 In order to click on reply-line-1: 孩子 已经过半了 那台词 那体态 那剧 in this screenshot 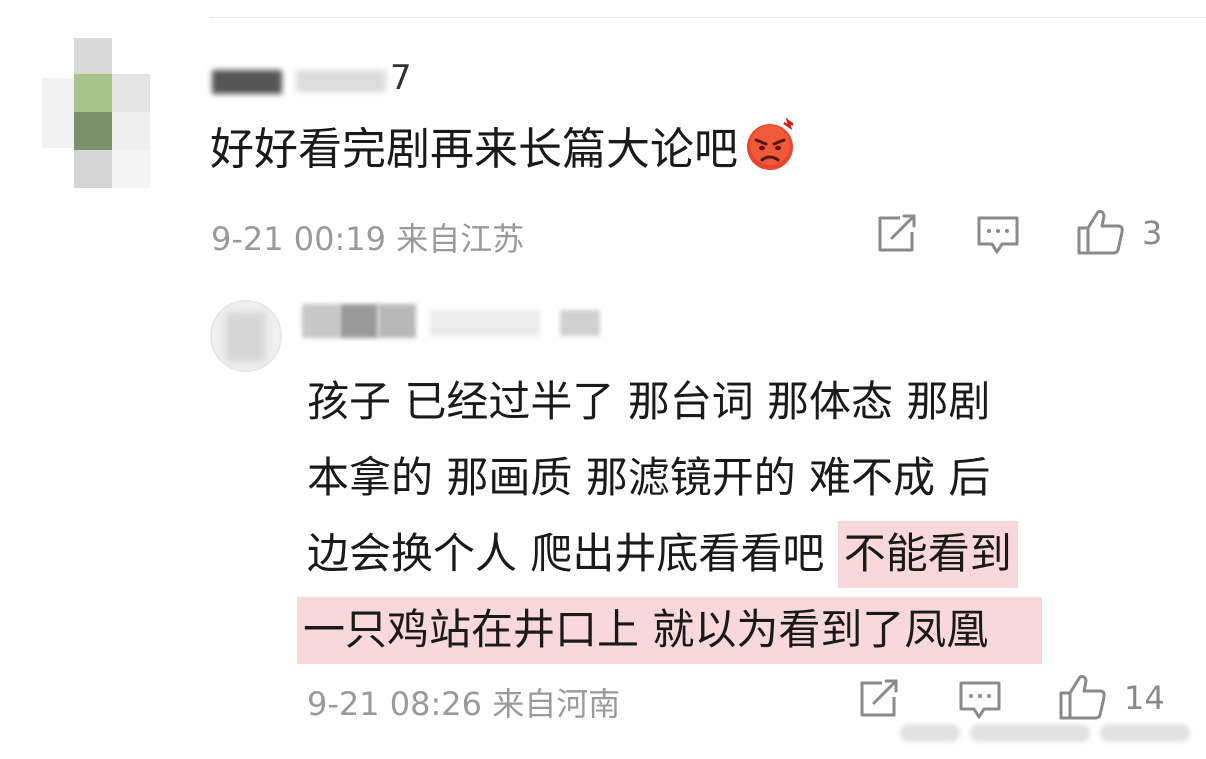, I will do `click(649, 401)`.